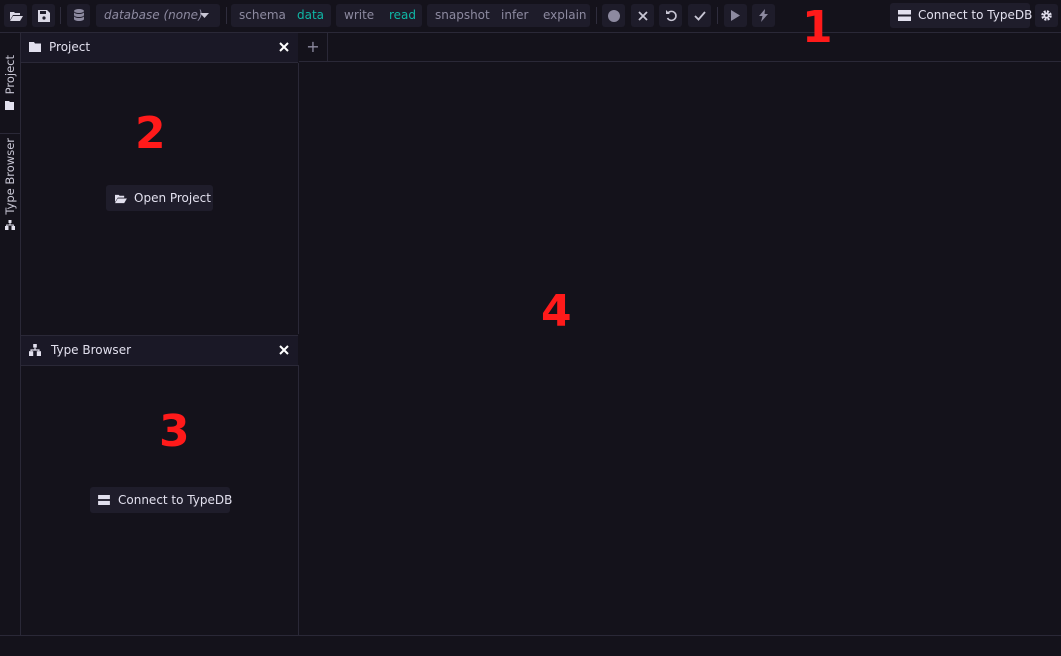 This screenshot has height=656, width=1061. I want to click on save-button, so click(43, 15).